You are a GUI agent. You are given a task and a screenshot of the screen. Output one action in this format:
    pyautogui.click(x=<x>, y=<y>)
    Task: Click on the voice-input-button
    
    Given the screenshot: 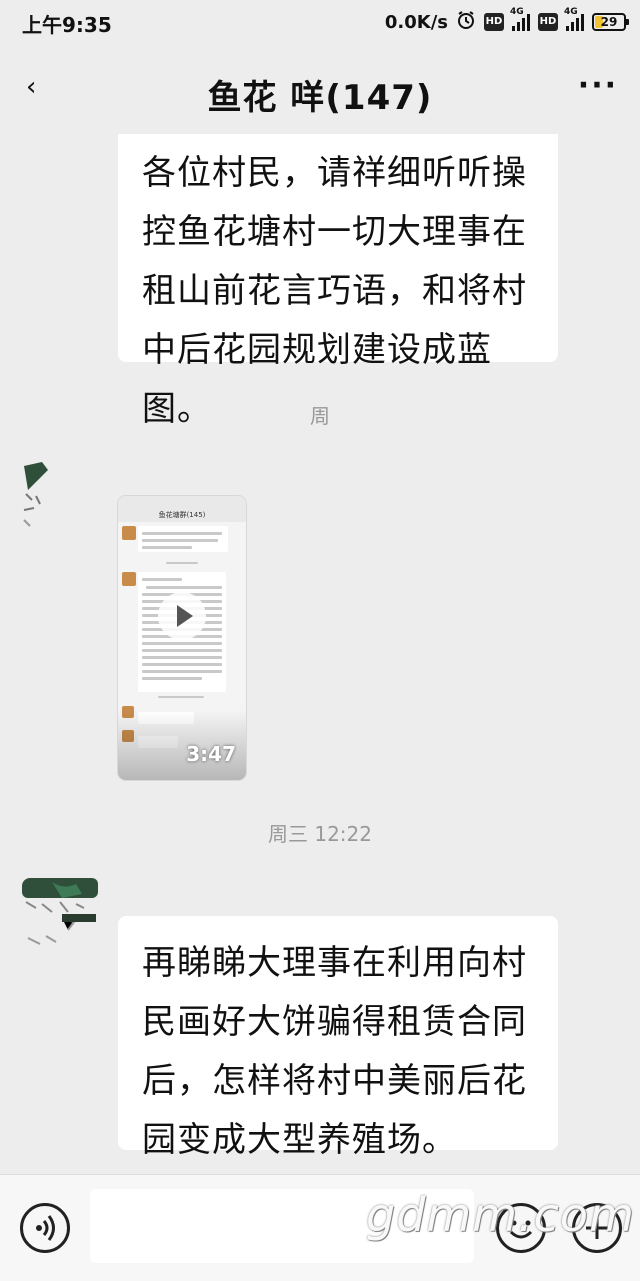 What is the action you would take?
    pyautogui.click(x=45, y=1228)
    